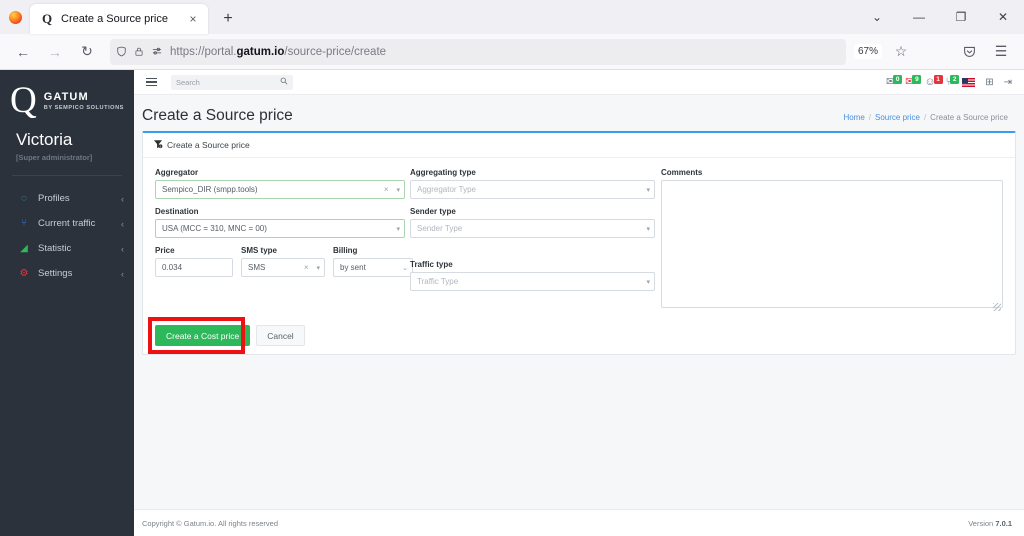 This screenshot has width=1024, height=536. I want to click on field-price: Price, so click(213, 261).